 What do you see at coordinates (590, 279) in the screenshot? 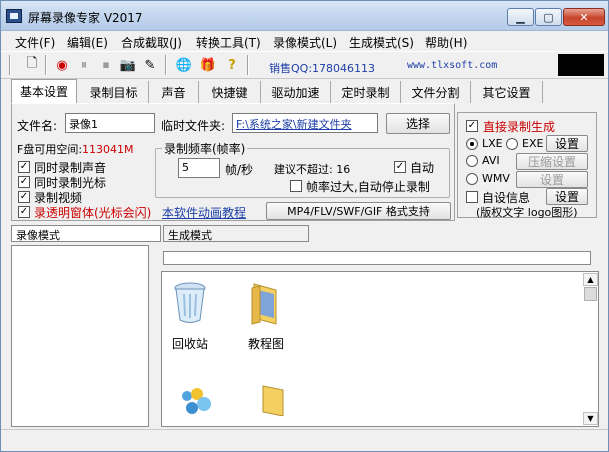
I see `scroll-up-arrow: ▲` at bounding box center [590, 279].